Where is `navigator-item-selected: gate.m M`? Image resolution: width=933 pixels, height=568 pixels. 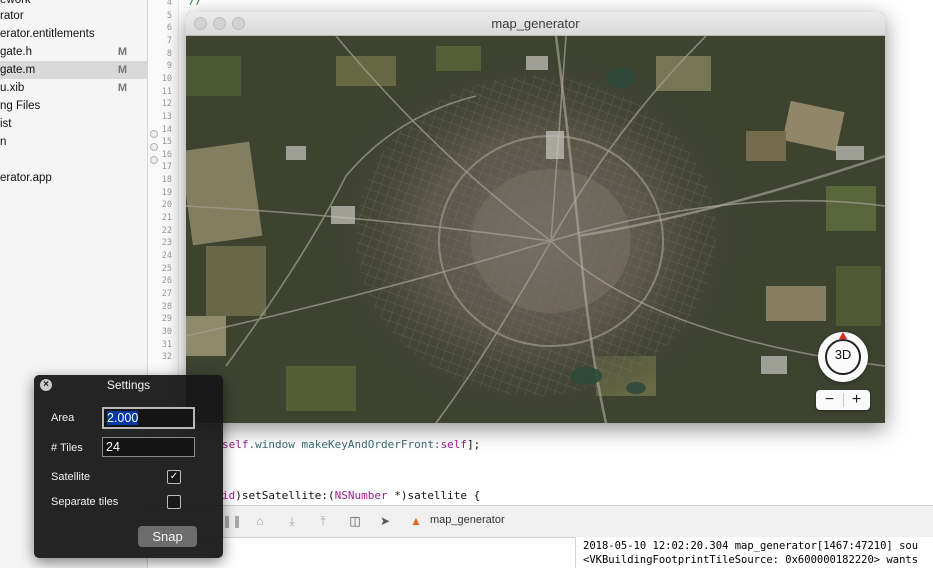 navigator-item-selected: gate.m M is located at coordinates (73, 70).